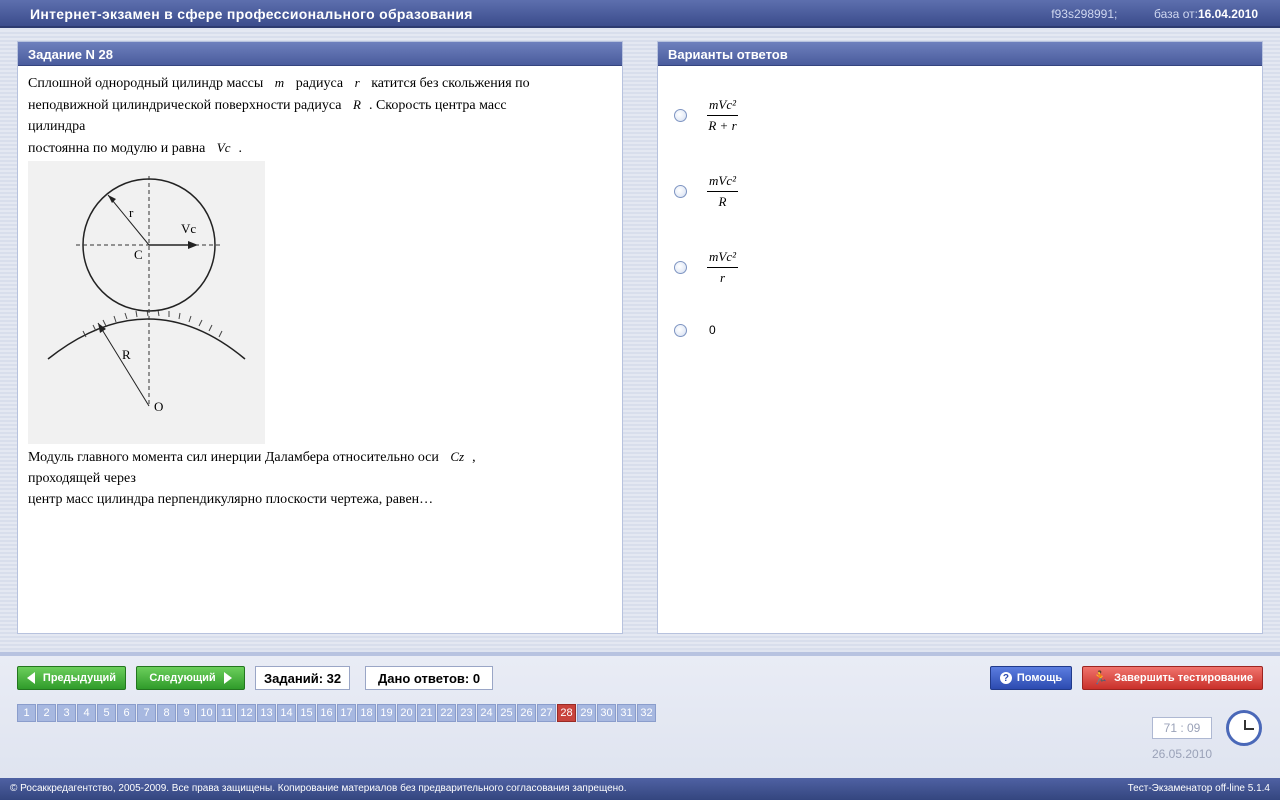 The width and height of the screenshot is (1280, 800). What do you see at coordinates (722, 277) in the screenshot?
I see `denominator: r` at bounding box center [722, 277].